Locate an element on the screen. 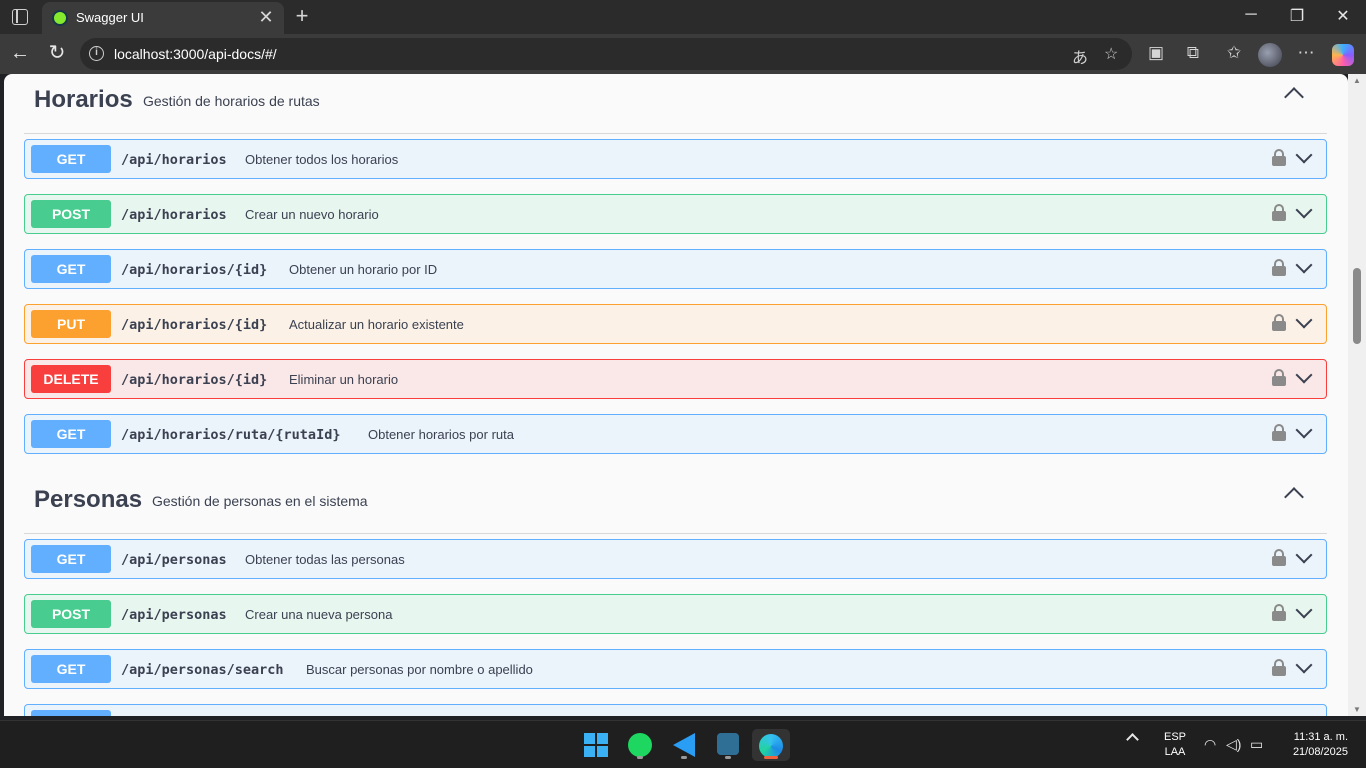 This screenshot has width=1366, height=768. profile-avatar is located at coordinates (1270, 55).